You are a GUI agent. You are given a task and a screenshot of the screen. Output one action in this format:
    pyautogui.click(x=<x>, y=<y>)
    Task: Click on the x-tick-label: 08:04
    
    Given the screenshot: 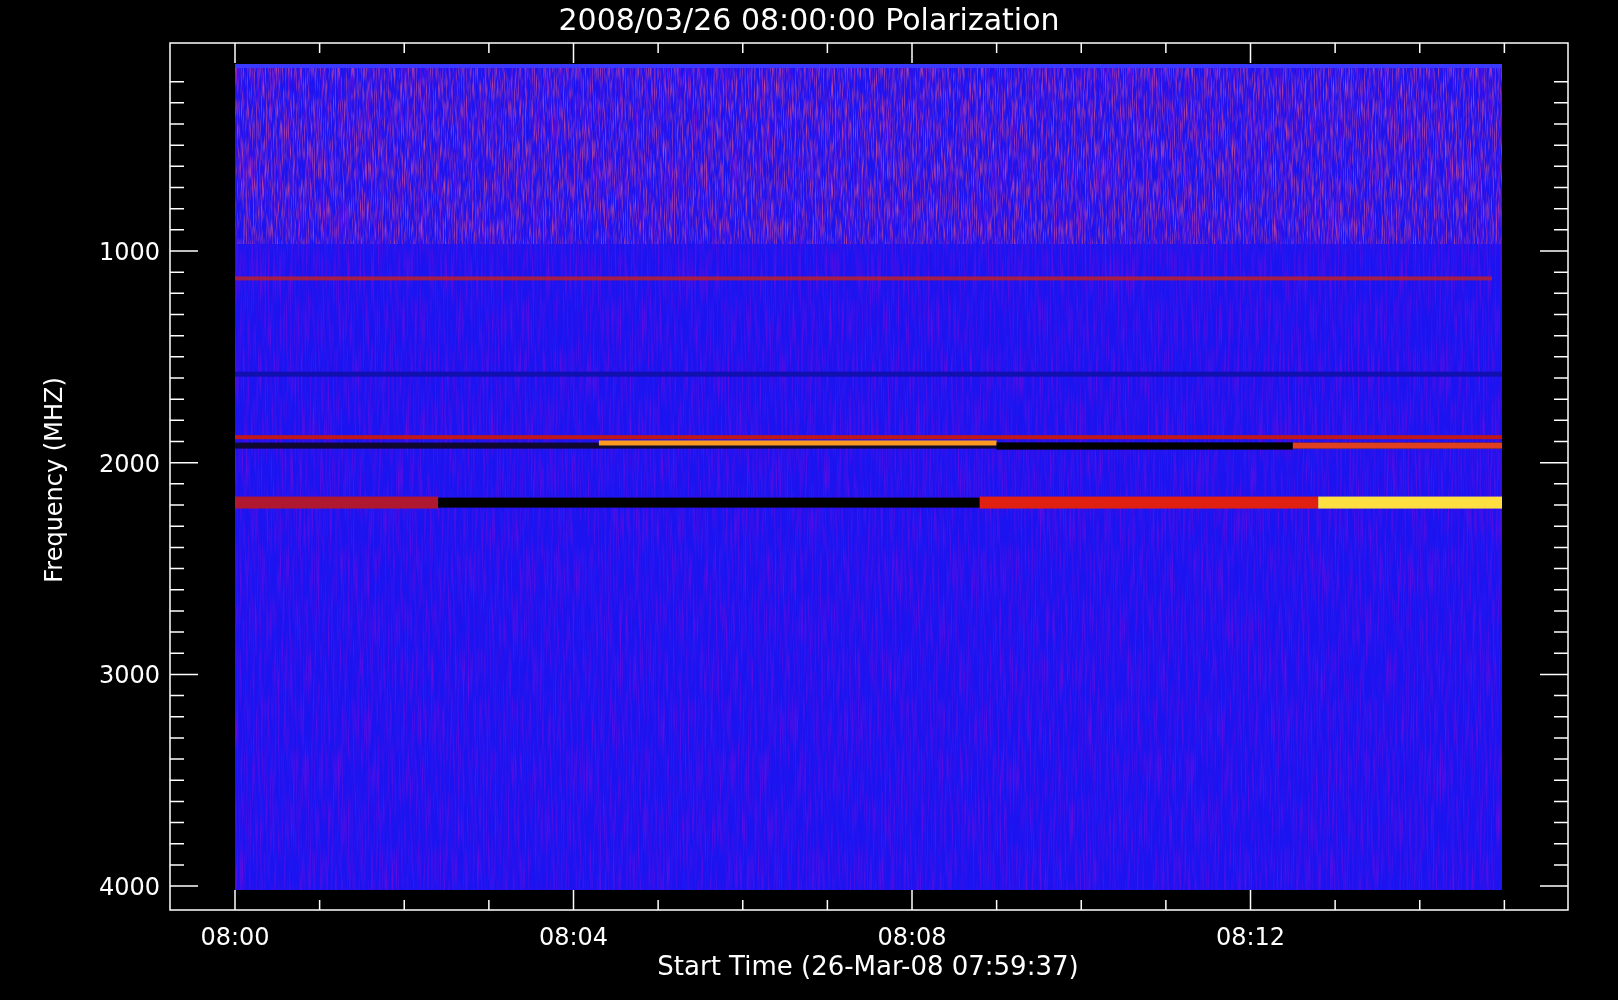 What is the action you would take?
    pyautogui.click(x=573, y=937)
    